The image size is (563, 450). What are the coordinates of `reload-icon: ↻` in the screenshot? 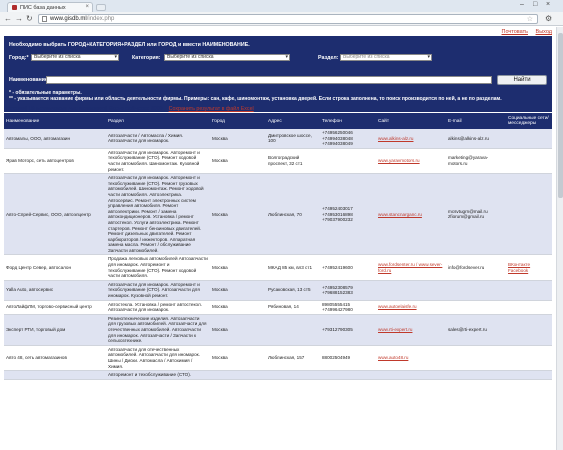 It's located at (29, 19).